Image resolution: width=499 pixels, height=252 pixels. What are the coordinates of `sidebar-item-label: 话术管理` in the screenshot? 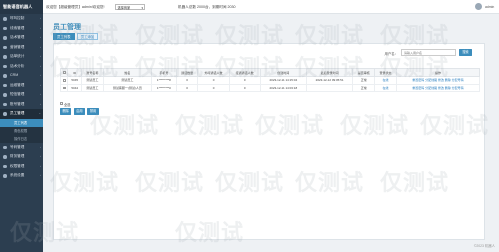 It's located at (17, 37).